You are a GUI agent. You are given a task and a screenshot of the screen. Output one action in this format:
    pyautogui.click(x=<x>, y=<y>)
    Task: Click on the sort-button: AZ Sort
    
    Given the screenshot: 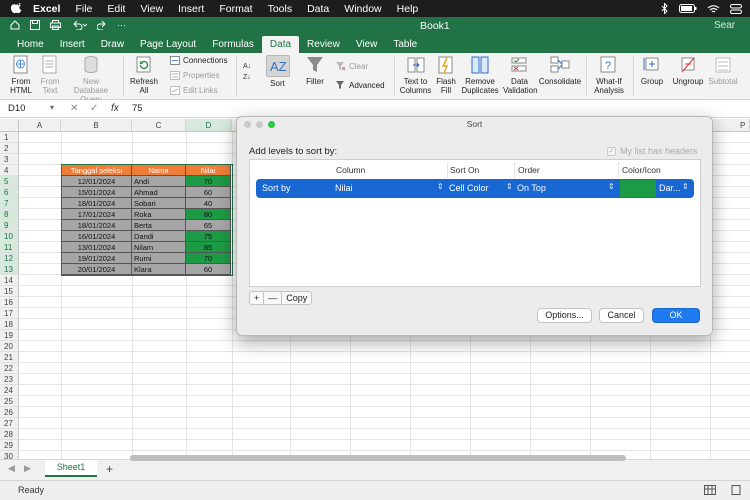 What is the action you would take?
    pyautogui.click(x=277, y=71)
    